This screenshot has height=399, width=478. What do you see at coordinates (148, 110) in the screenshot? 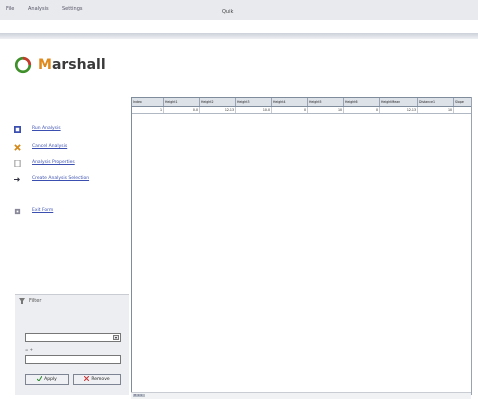
I see `table-cell: 1` at bounding box center [148, 110].